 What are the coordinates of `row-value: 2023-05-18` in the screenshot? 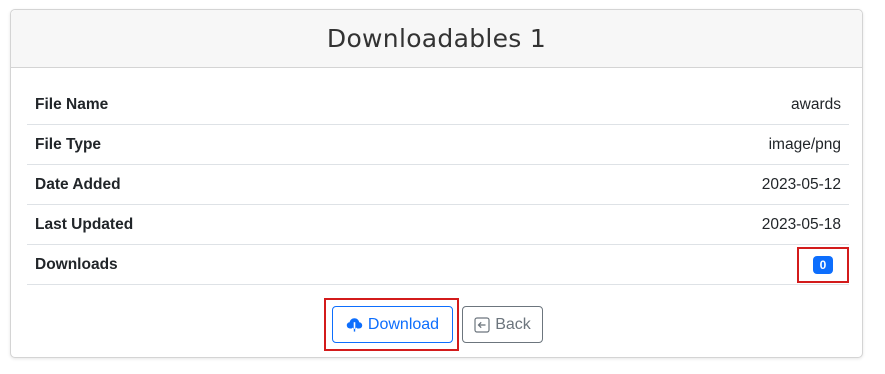 It's located at (801, 224).